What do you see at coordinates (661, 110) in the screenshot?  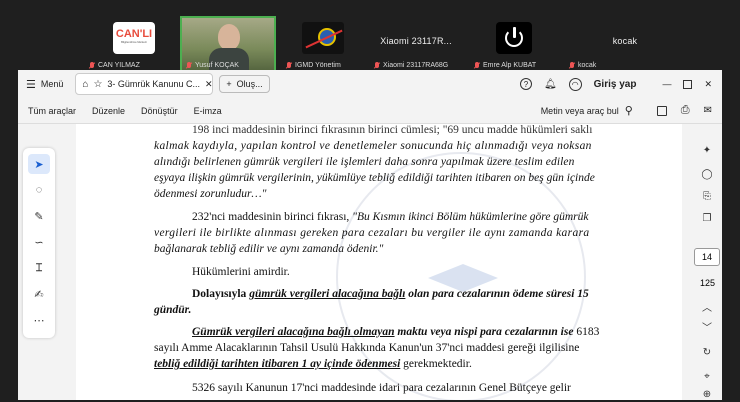 I see `save-icon` at bounding box center [661, 110].